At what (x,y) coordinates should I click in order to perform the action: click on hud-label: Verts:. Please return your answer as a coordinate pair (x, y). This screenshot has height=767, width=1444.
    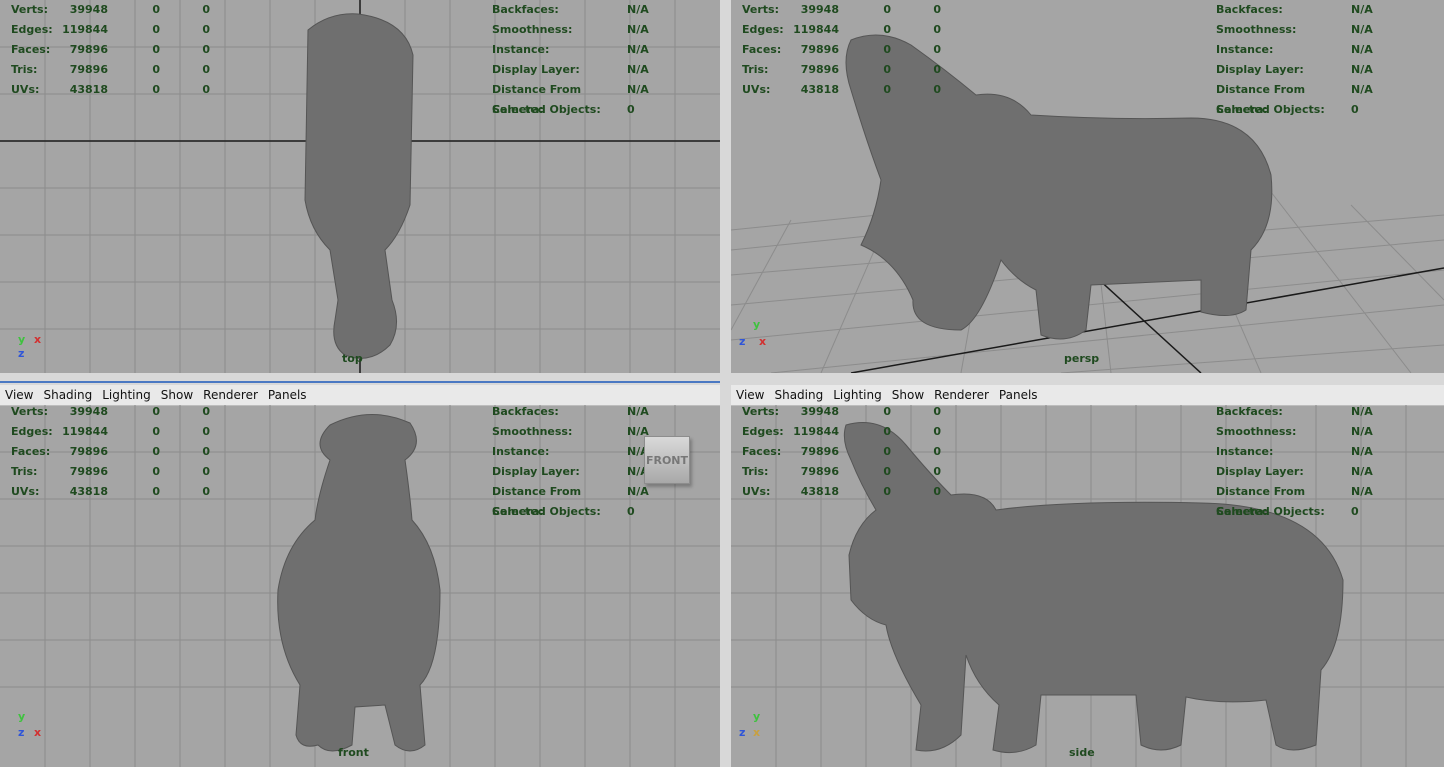
    Looking at the image, I should click on (761, 9).